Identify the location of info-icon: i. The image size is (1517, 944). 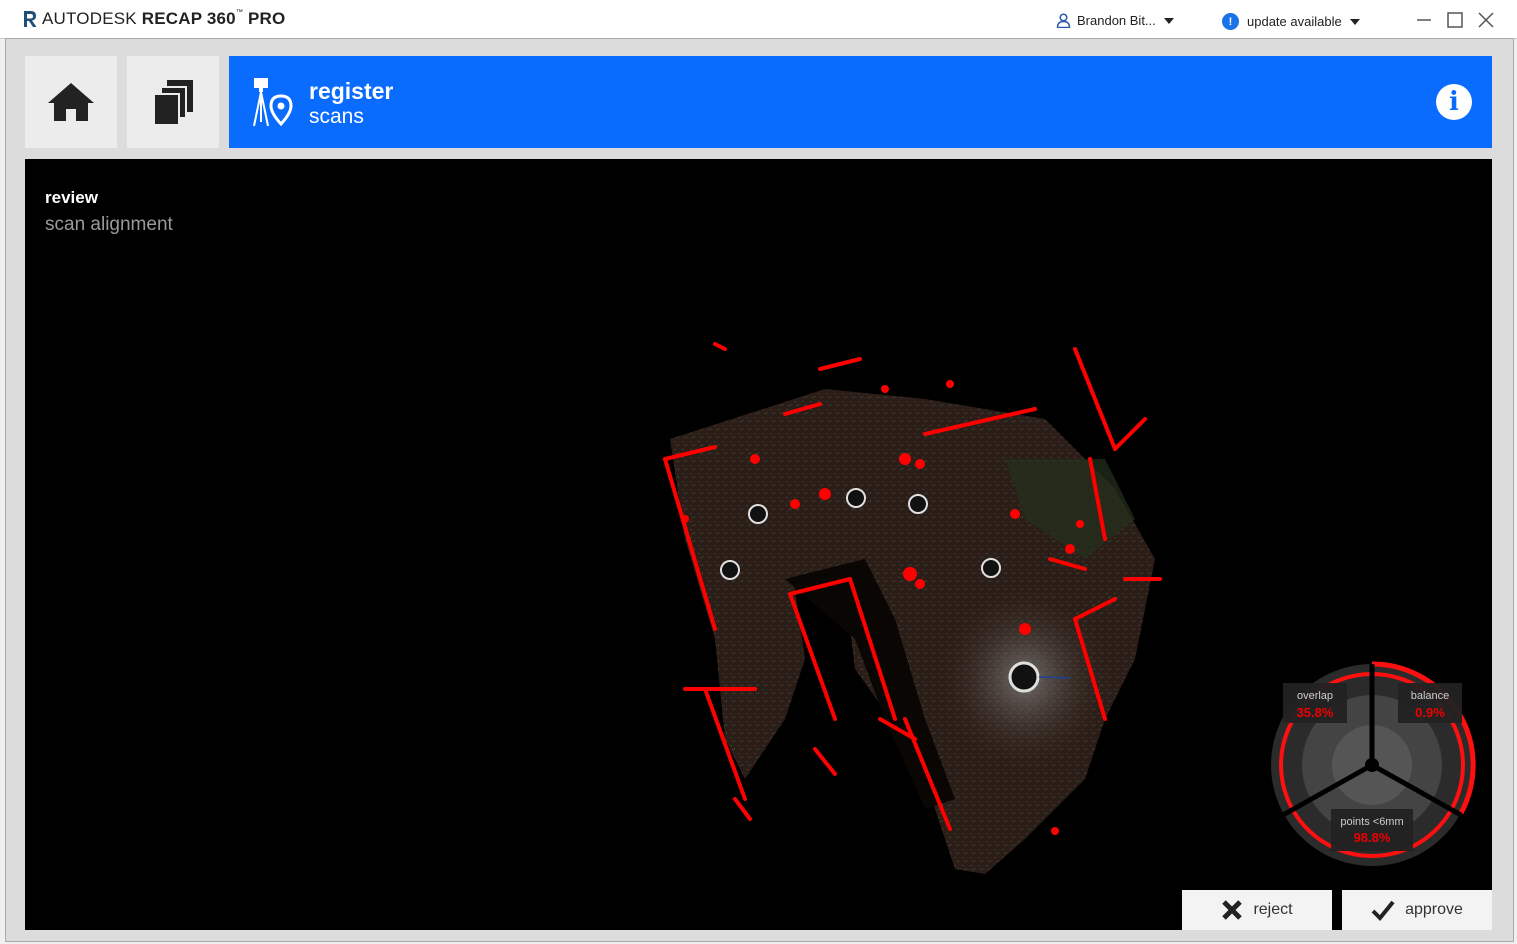
(1454, 102).